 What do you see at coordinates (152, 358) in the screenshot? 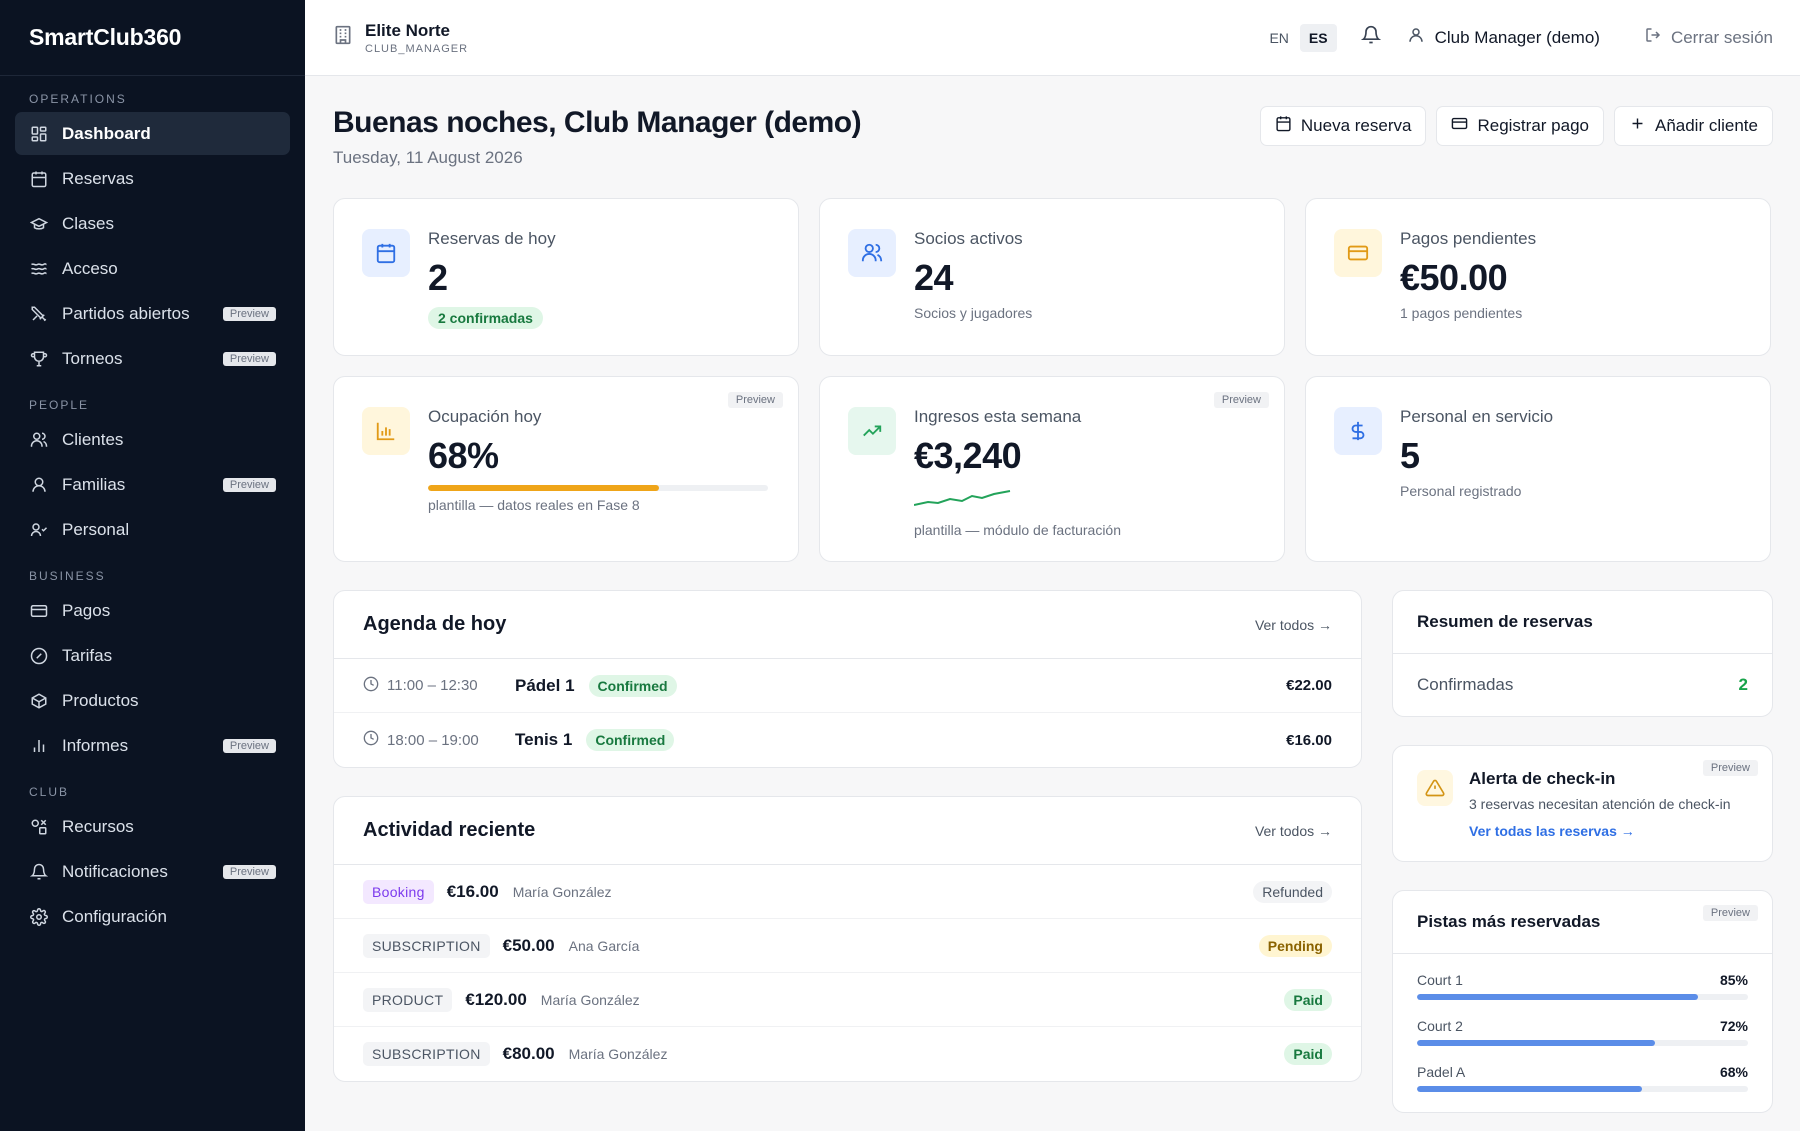
I see `sidebar-item-torneos: Torneos Preview` at bounding box center [152, 358].